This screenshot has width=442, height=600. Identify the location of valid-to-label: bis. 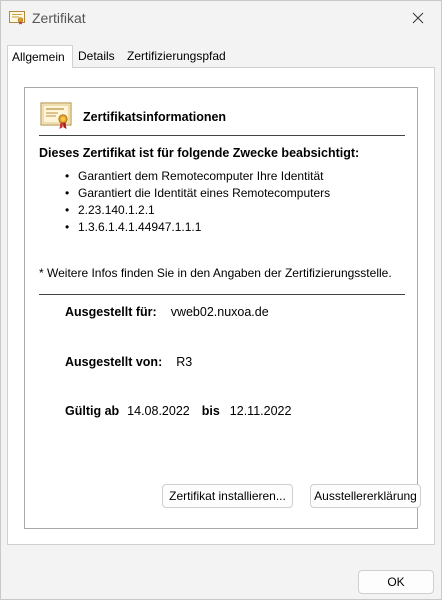
(210, 411).